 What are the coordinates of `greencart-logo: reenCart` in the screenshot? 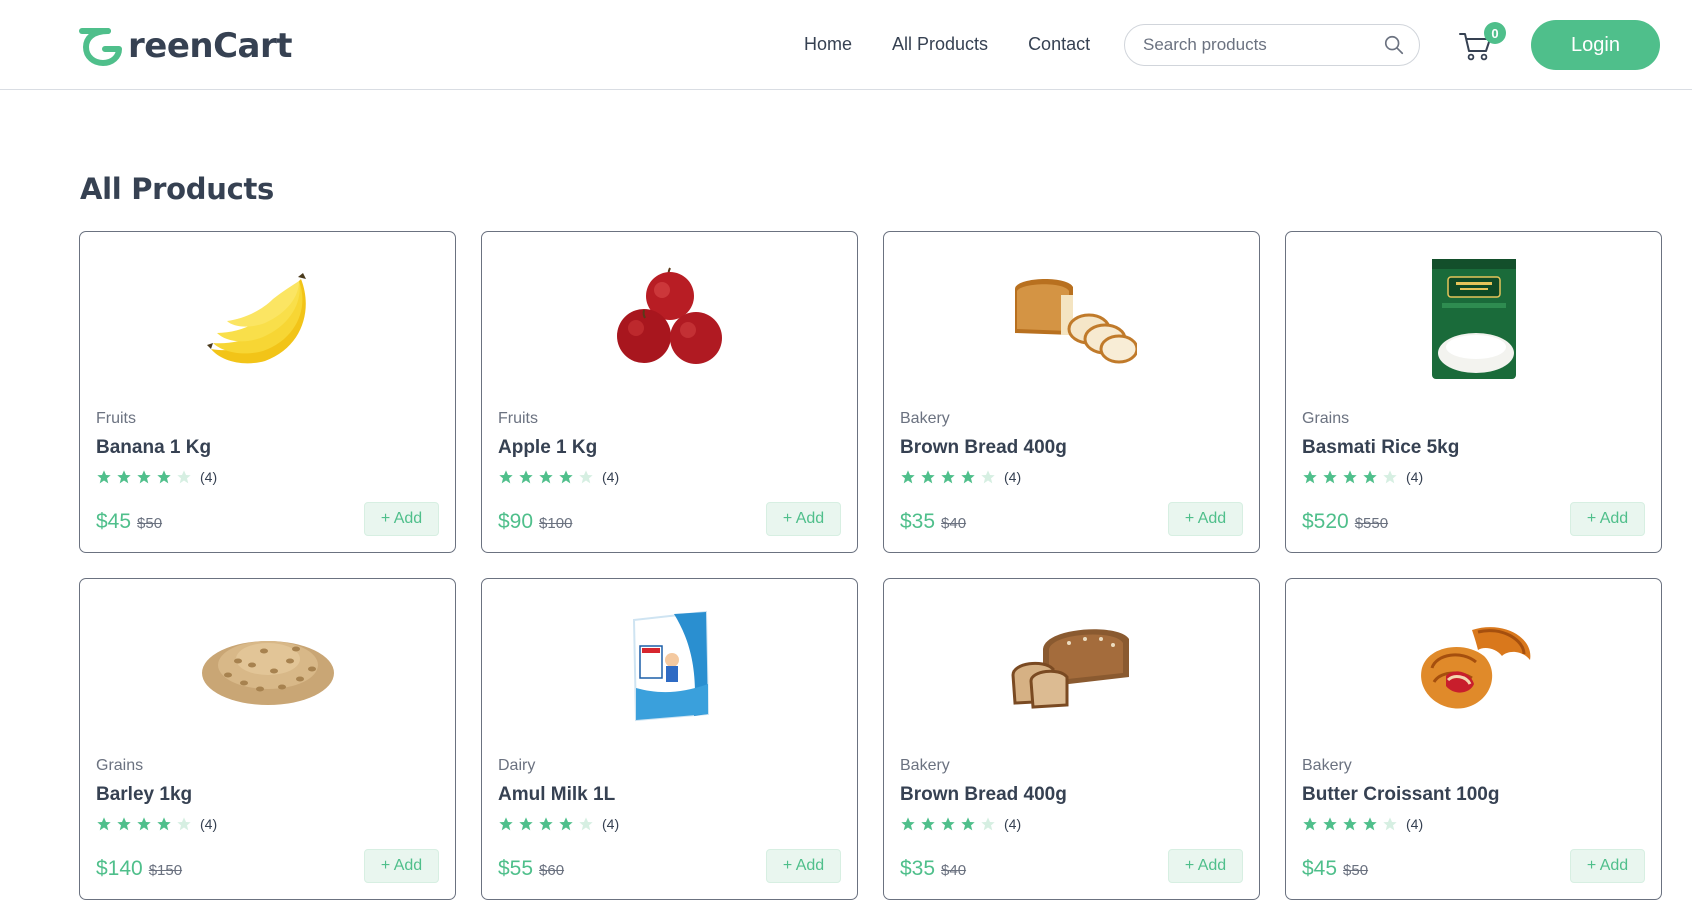 It's located at (185, 46).